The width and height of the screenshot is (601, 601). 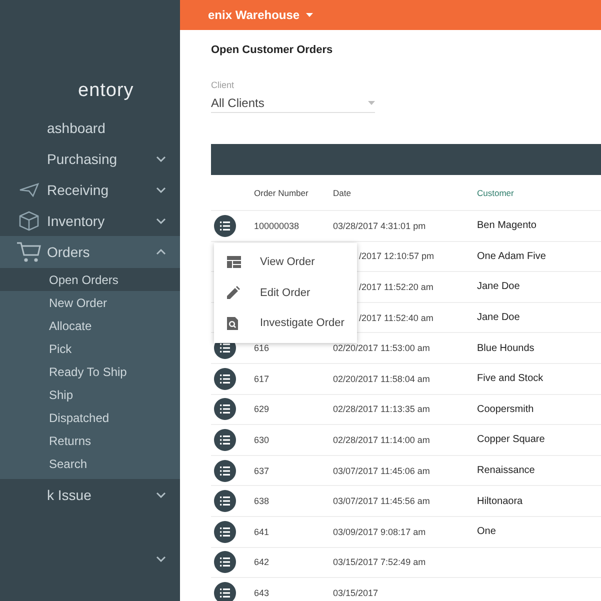 I want to click on table-cell: 02/28/2017 11:14:00 am, so click(x=381, y=439).